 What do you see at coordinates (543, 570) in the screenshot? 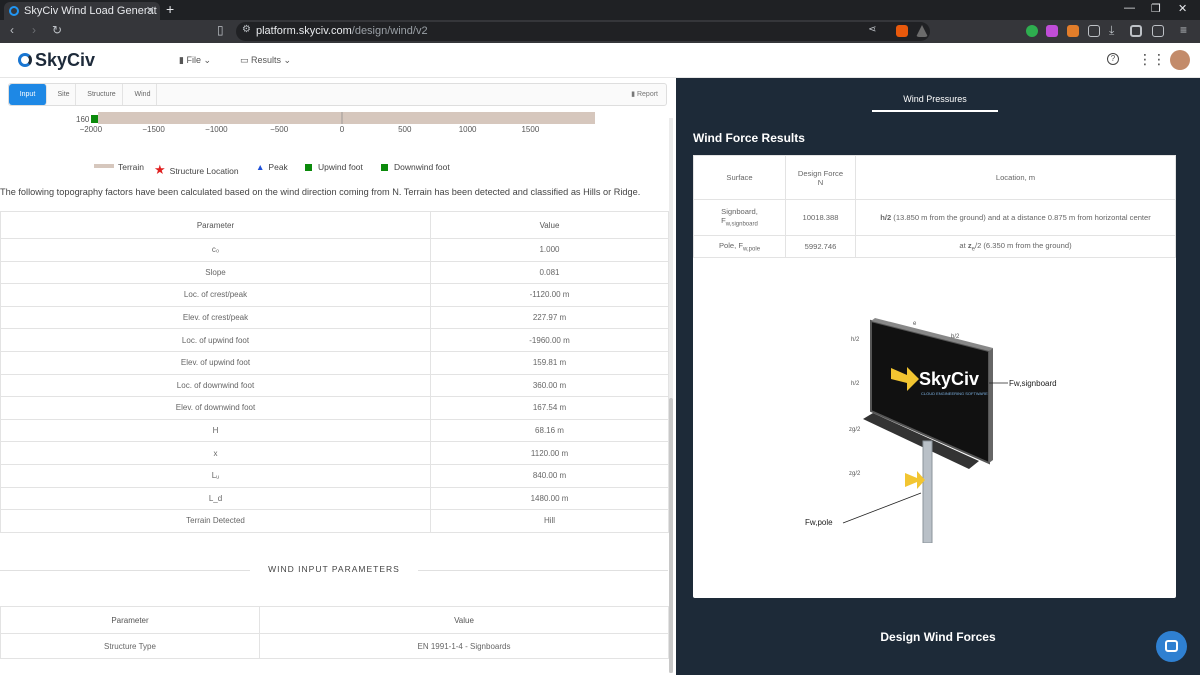
I see `divider` at bounding box center [543, 570].